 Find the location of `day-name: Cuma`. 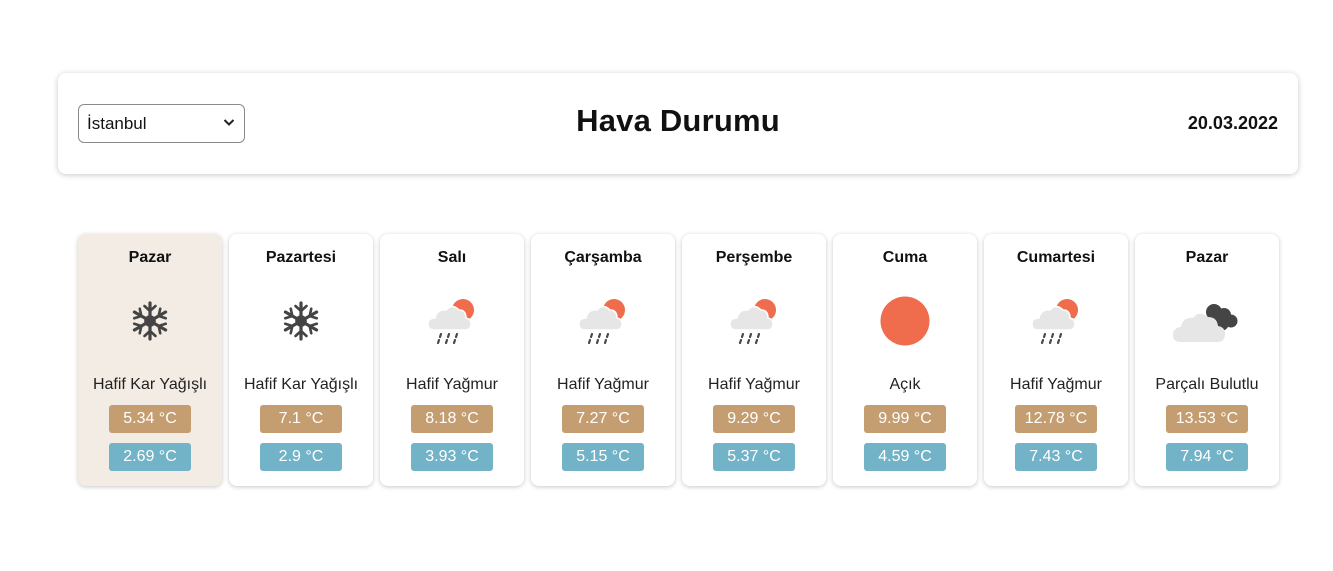

day-name: Cuma is located at coordinates (905, 257).